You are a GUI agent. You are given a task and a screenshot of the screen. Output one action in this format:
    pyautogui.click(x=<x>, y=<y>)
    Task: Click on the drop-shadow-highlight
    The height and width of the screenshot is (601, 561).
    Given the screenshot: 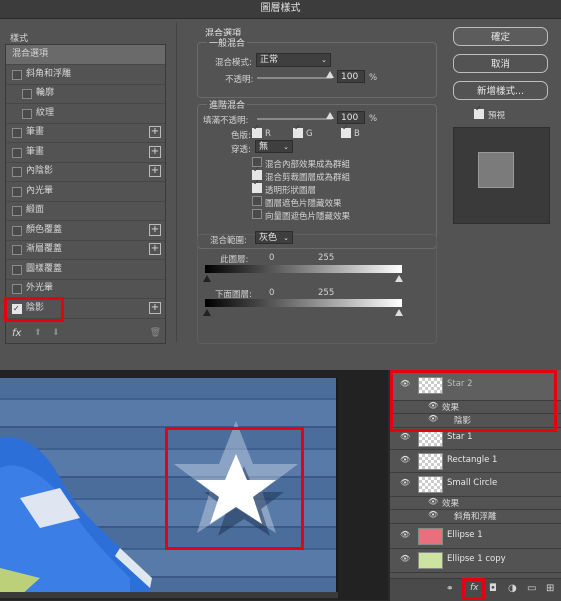 What is the action you would take?
    pyautogui.click(x=34, y=309)
    